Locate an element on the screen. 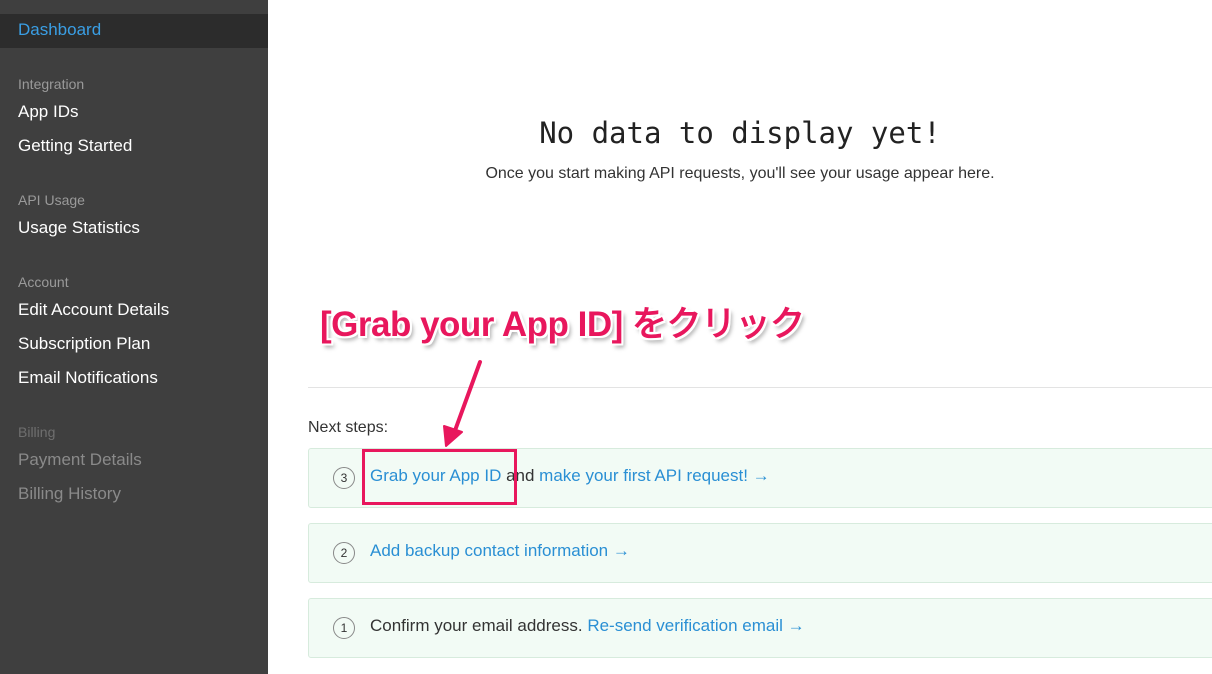 The height and width of the screenshot is (674, 1212). sidebar-item-email-notifications: Email Notifications is located at coordinates (88, 378).